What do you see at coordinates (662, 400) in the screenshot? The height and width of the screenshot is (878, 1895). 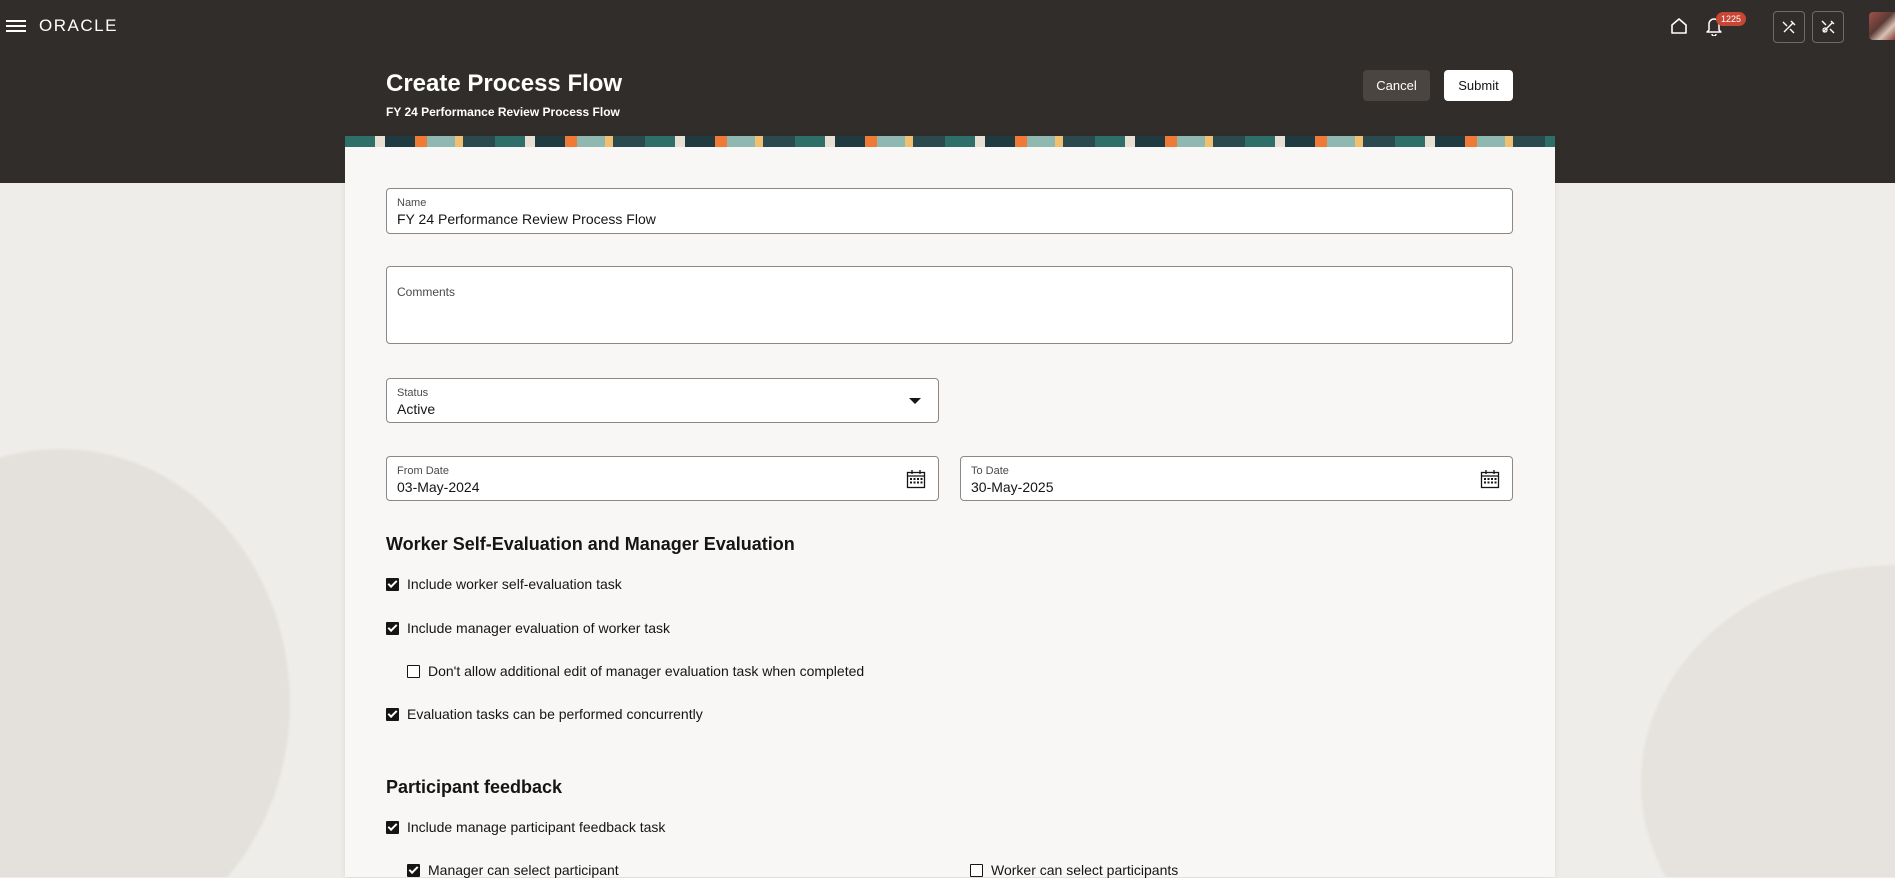 I see `status-select: Status Active` at bounding box center [662, 400].